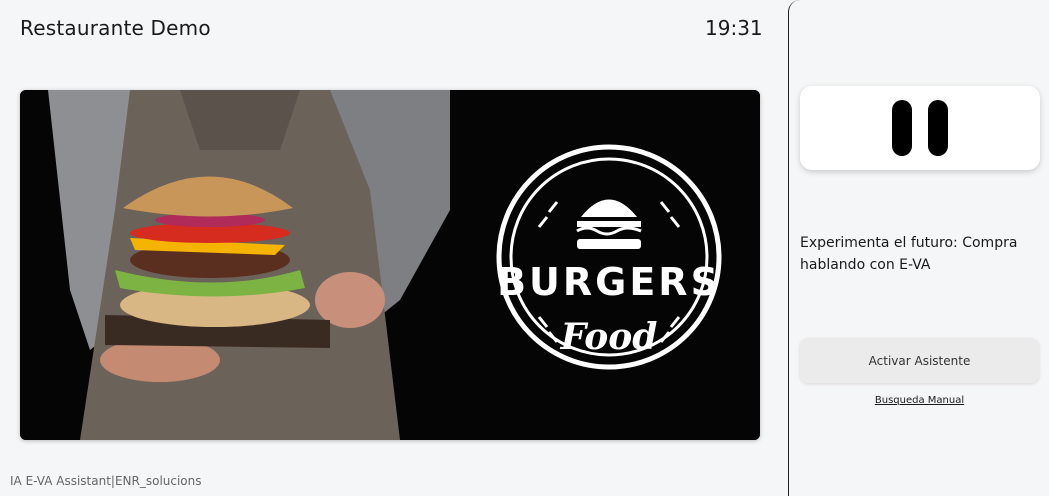 The width and height of the screenshot is (1049, 496). Describe the element at coordinates (609, 282) in the screenshot. I see `brand-top-text: BURGERS` at that location.